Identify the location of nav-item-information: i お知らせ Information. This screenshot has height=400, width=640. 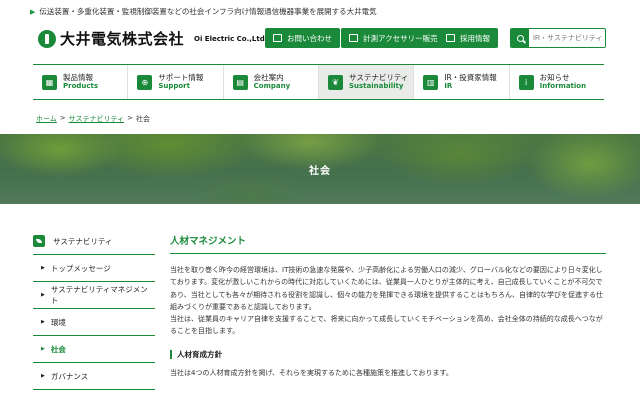
(557, 82).